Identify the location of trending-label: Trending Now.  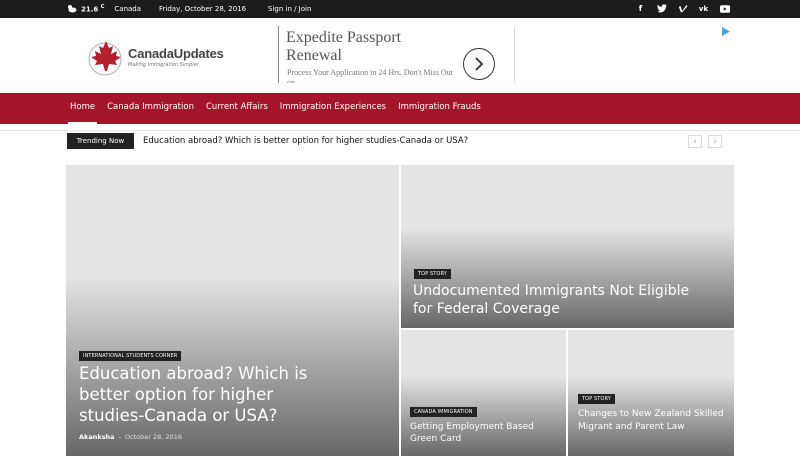
(100, 141).